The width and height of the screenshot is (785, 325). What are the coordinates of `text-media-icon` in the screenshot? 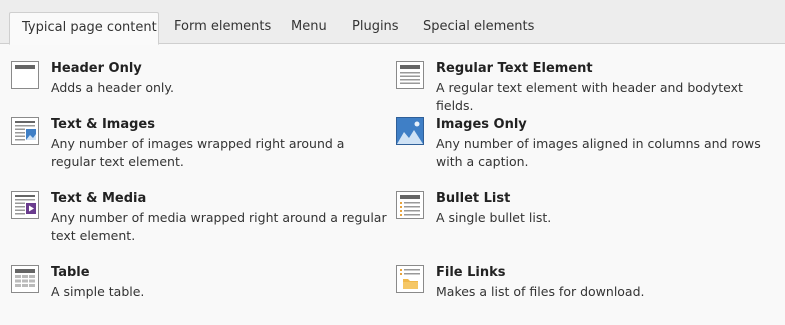 It's located at (25, 205).